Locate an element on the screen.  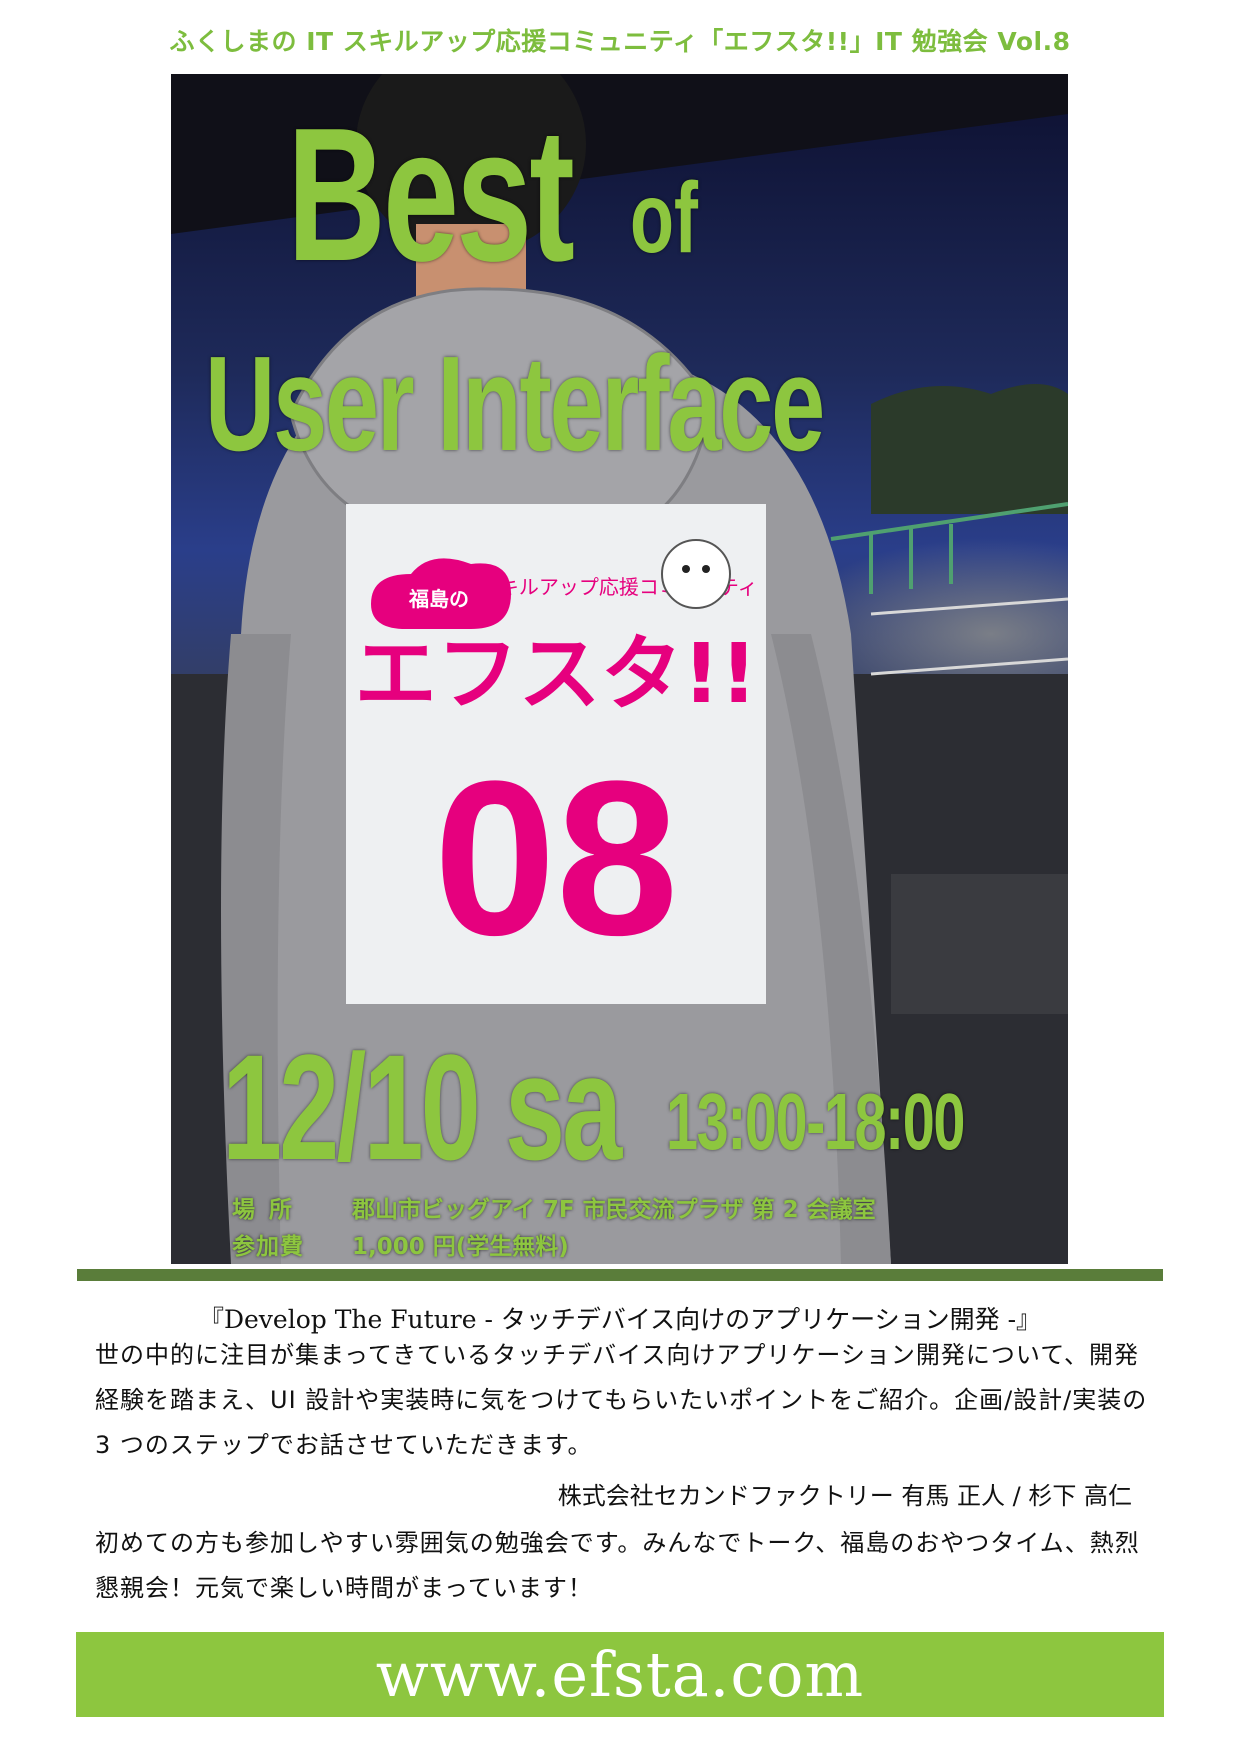
fee-line: 参加費 1,000 円(学生無料) is located at coordinates (400, 1244).